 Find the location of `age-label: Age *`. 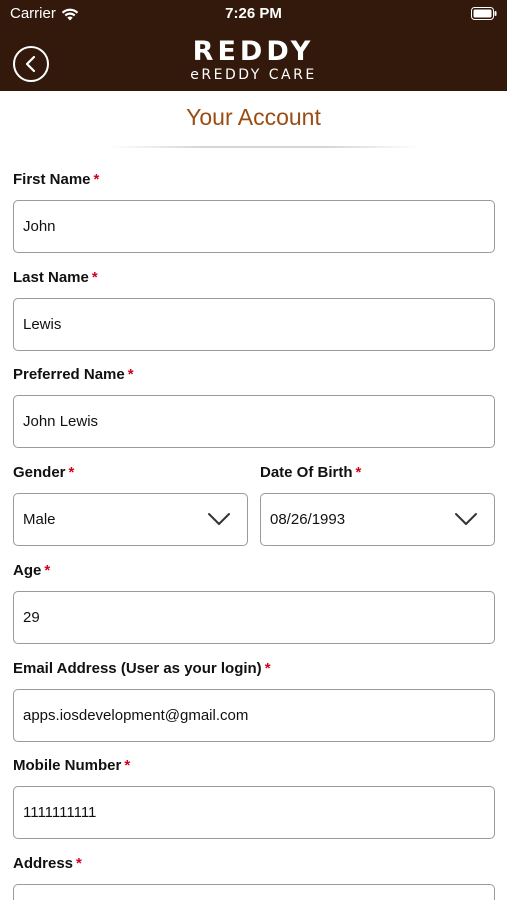

age-label: Age * is located at coordinates (31, 570).